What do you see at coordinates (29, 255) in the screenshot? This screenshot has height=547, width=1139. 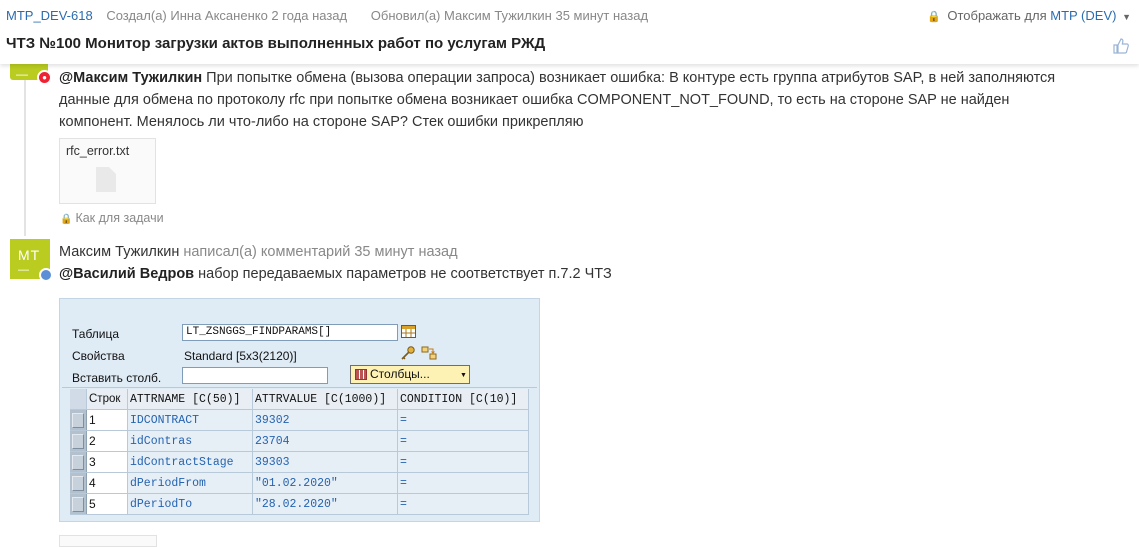 I see `avatar-initials: MT` at bounding box center [29, 255].